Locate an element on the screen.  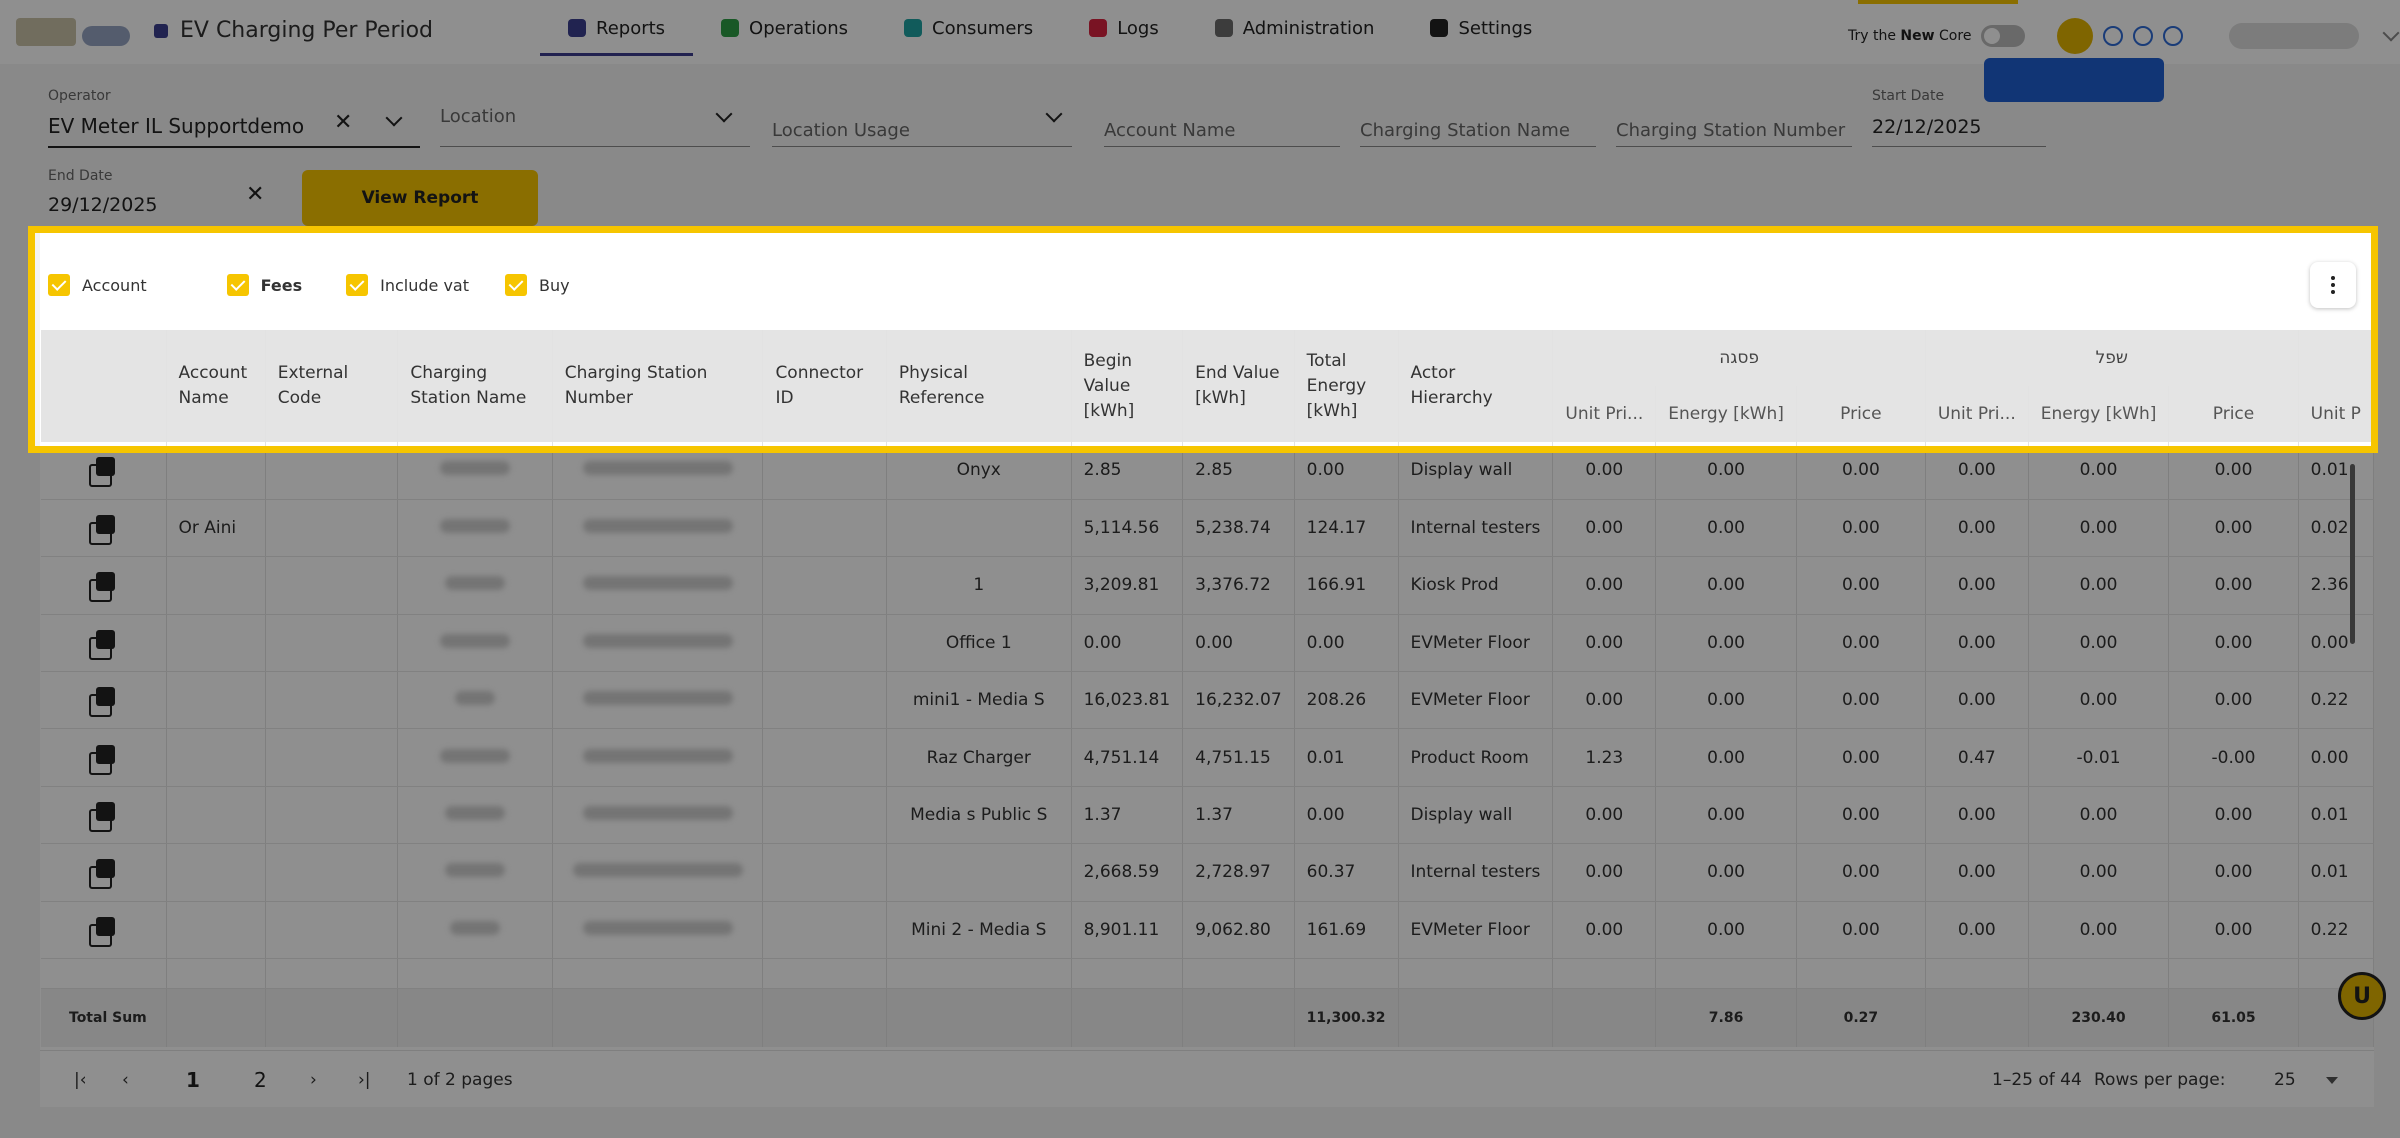
col-offpeak-energy: Energy [kWh] is located at coordinates (2099, 414).